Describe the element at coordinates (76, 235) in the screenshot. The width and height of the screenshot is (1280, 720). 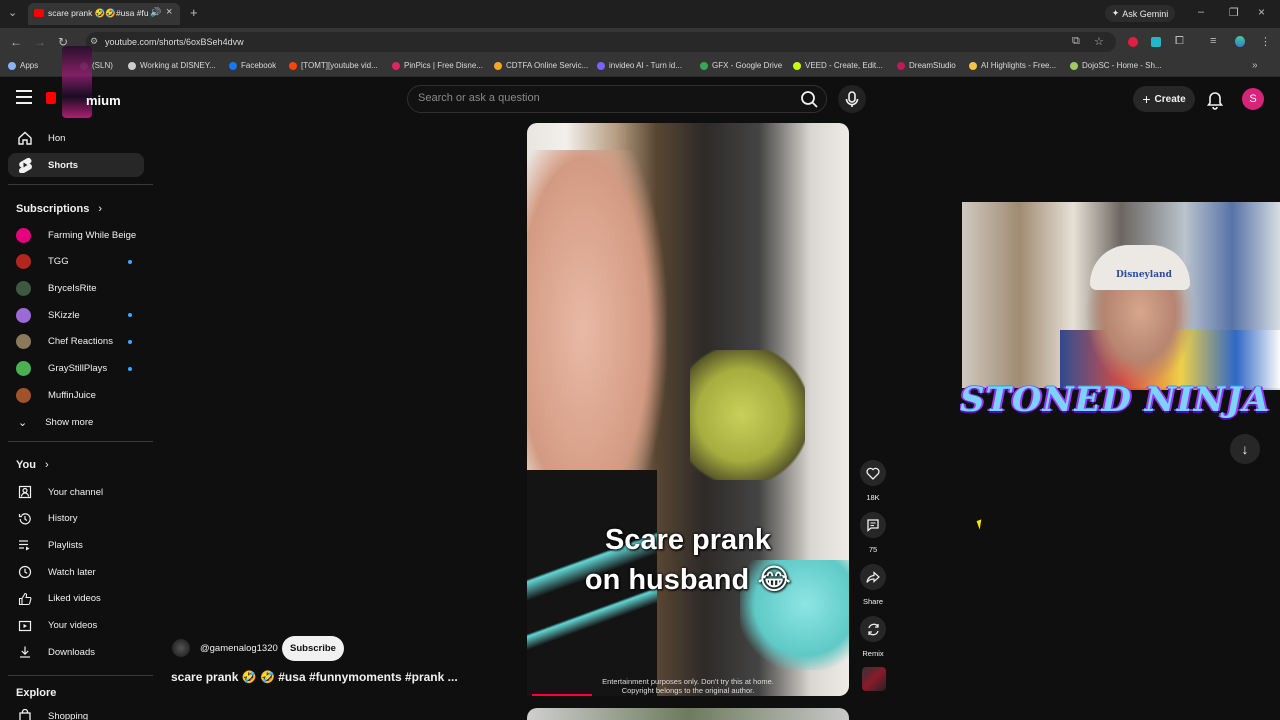
I see `subscription-item: Farming While Beige` at that location.